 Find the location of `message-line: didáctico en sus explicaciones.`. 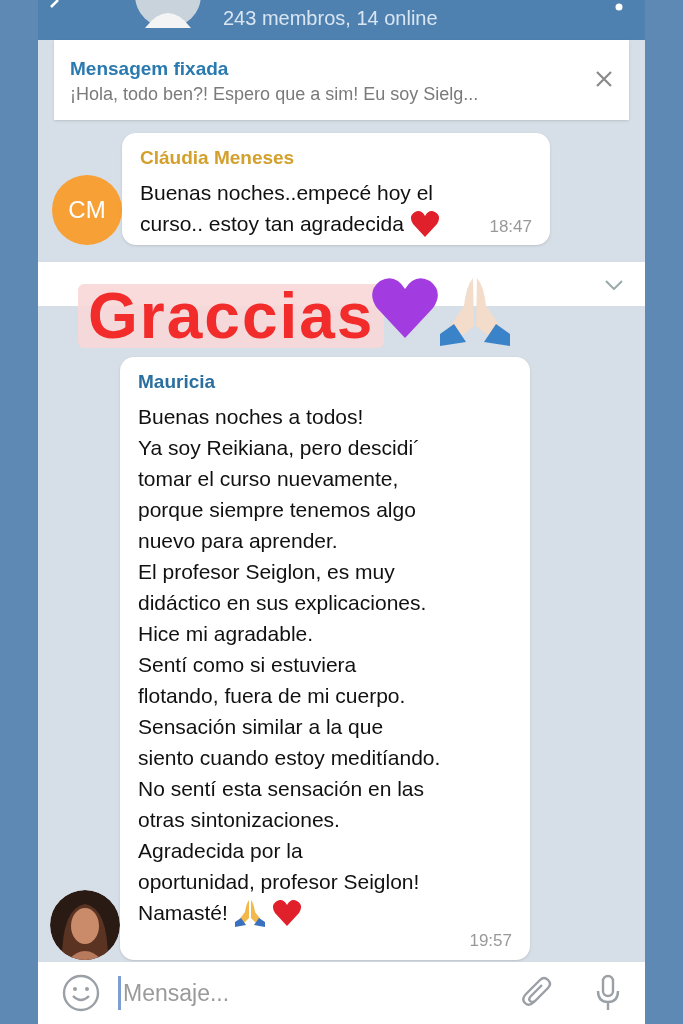

message-line: didáctico en sus explicaciones. is located at coordinates (282, 603).